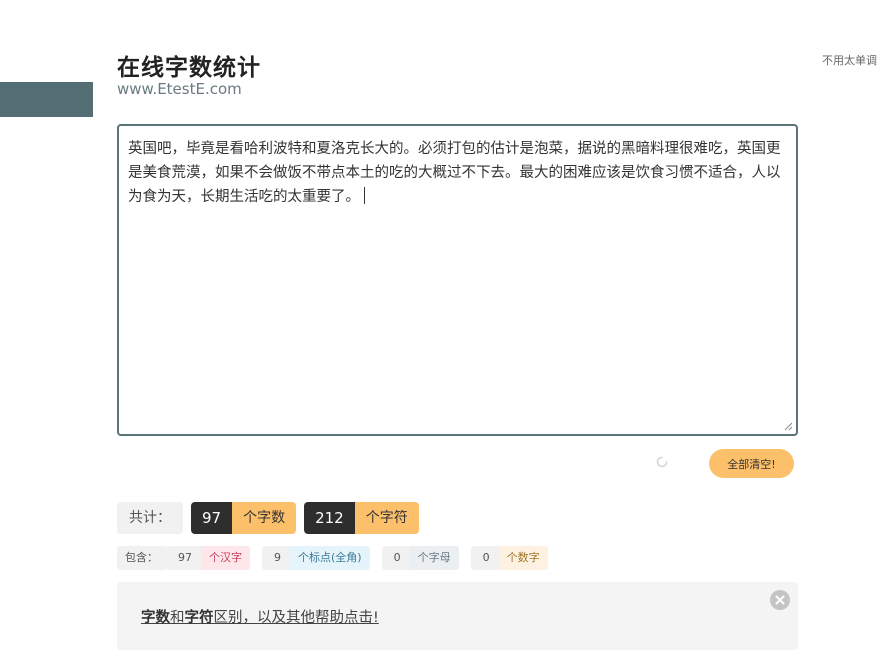 Image resolution: width=889 pixels, height=671 pixels. What do you see at coordinates (296, 618) in the screenshot?
I see `help-rest: 区别，以及其他帮助点击!` at bounding box center [296, 618].